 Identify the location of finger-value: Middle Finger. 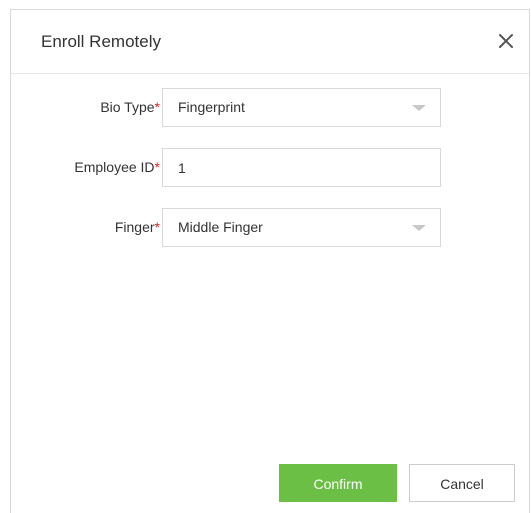
(220, 227).